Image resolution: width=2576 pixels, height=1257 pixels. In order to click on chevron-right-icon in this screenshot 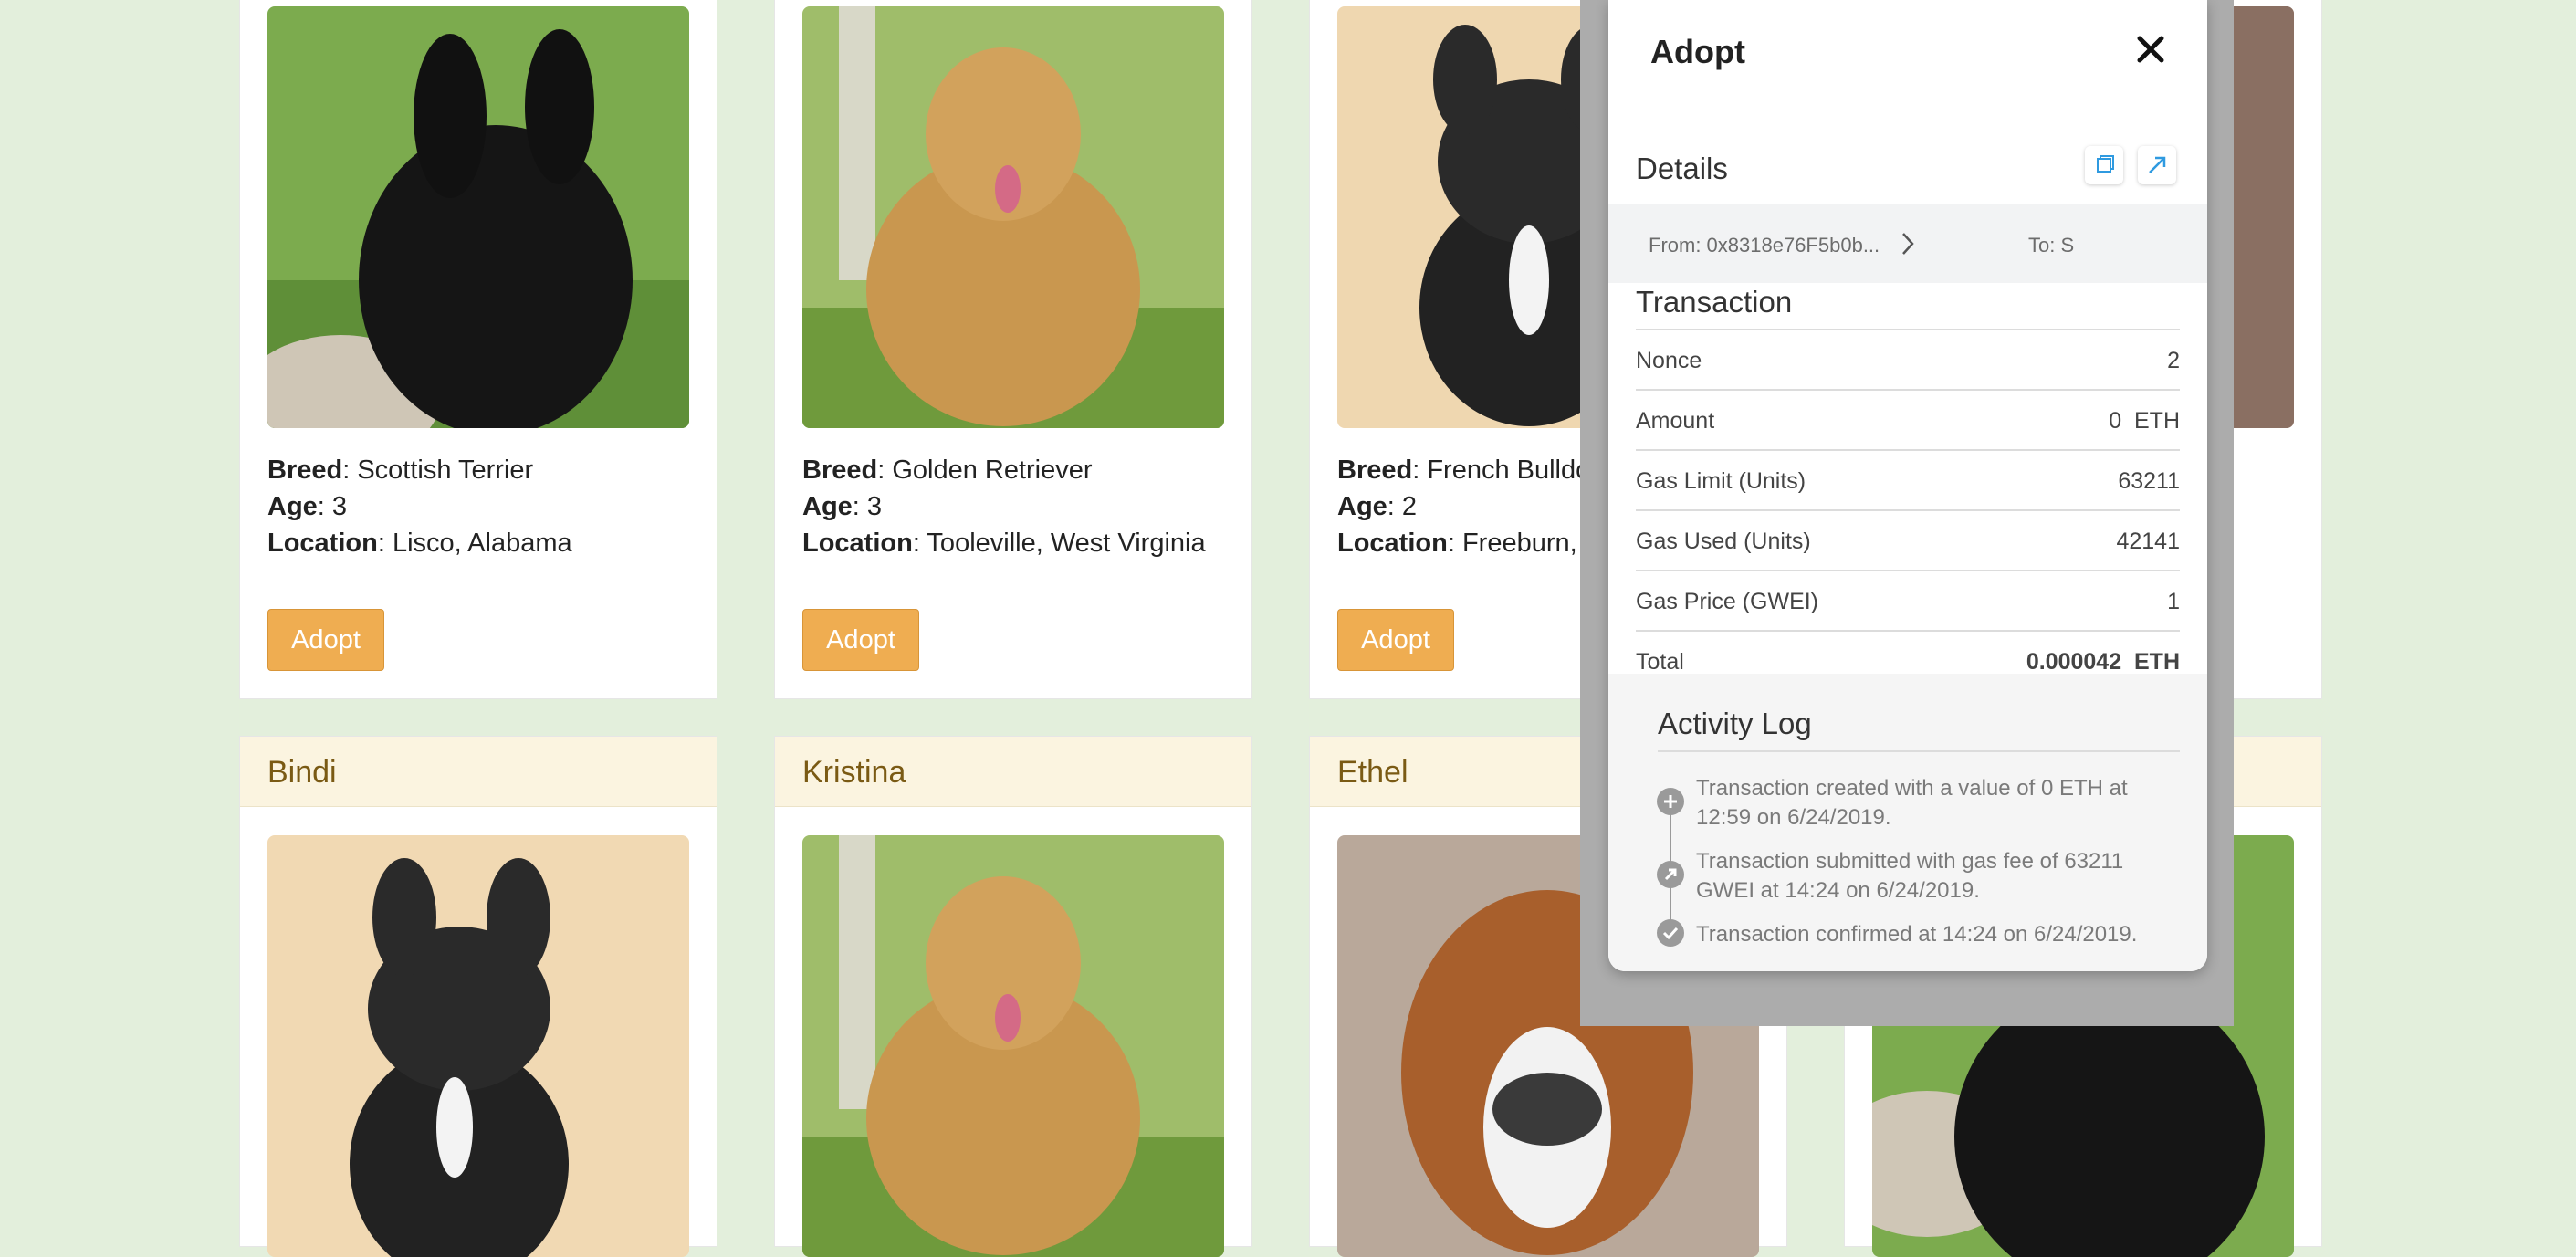, I will do `click(1908, 244)`.